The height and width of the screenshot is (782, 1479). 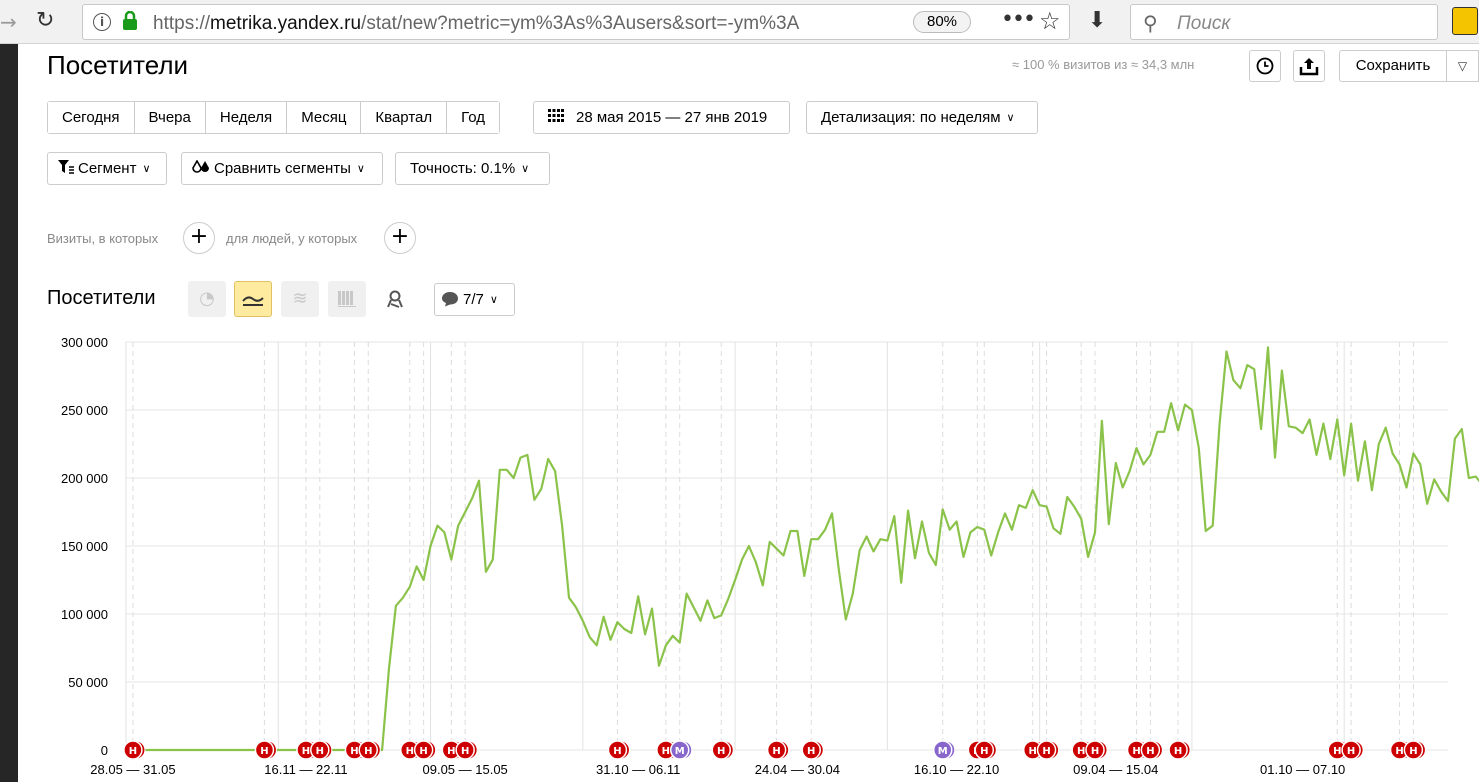 I want to click on chart-title: Посетители, so click(x=101, y=298).